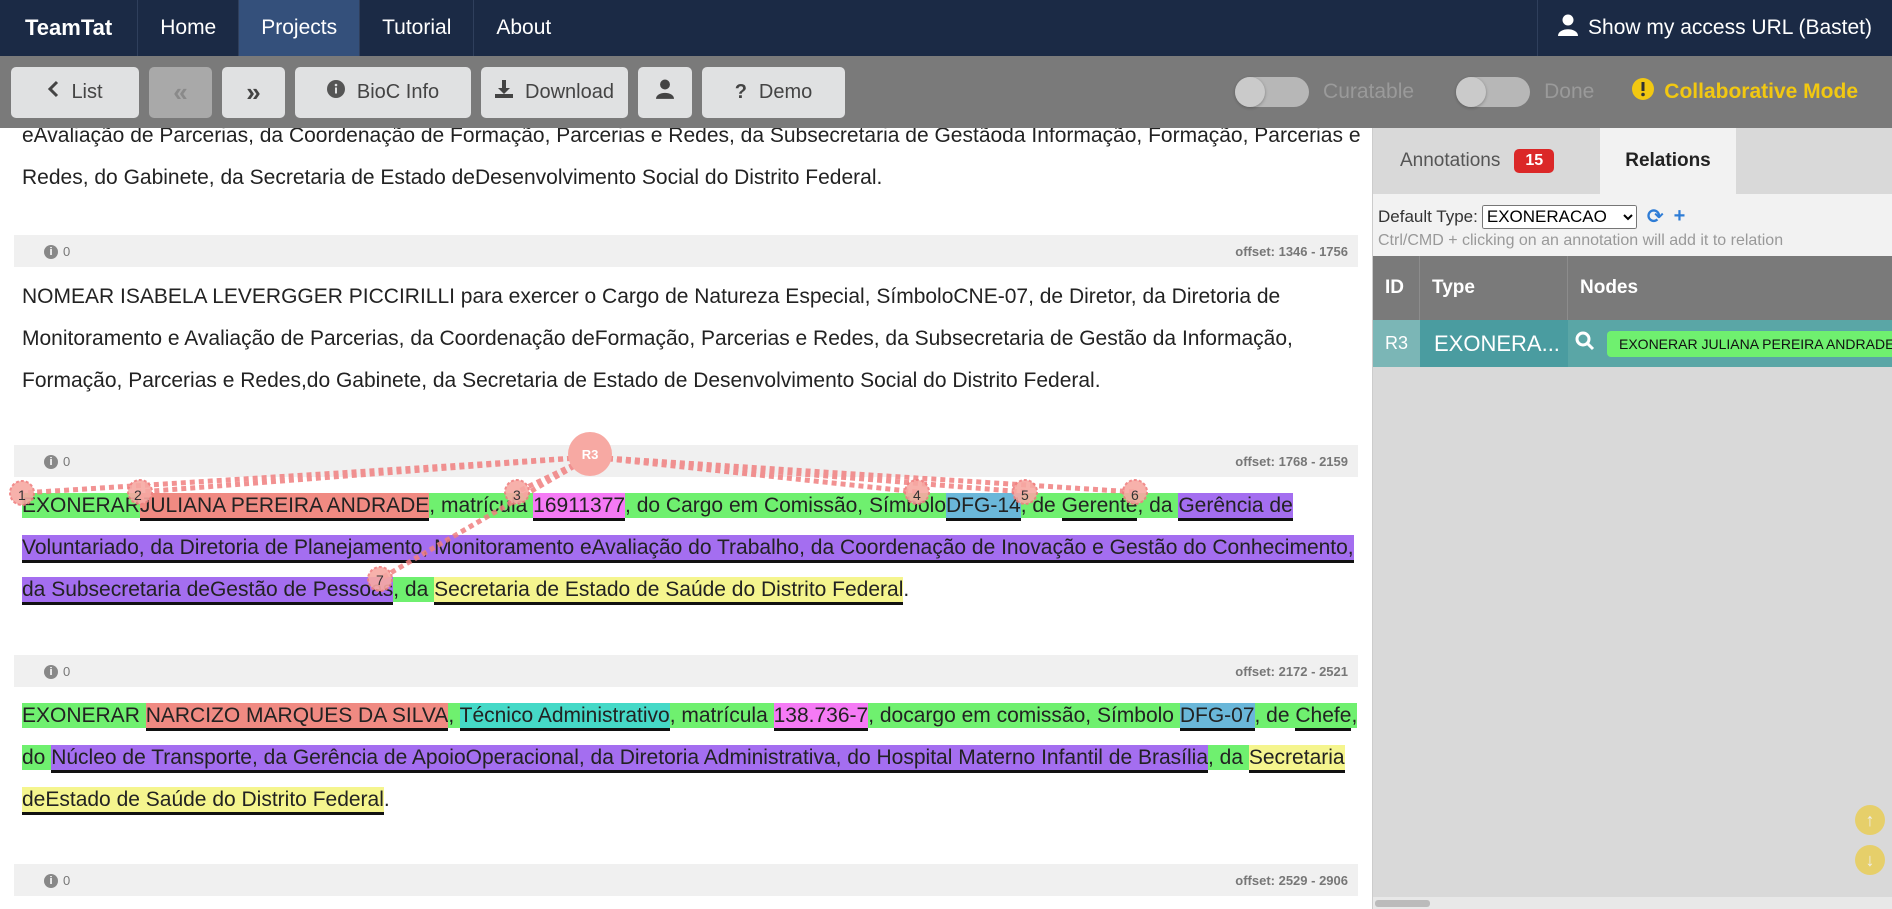 The height and width of the screenshot is (909, 1892). Describe the element at coordinates (1632, 903) in the screenshot. I see `horizontal-scrollbar` at that location.